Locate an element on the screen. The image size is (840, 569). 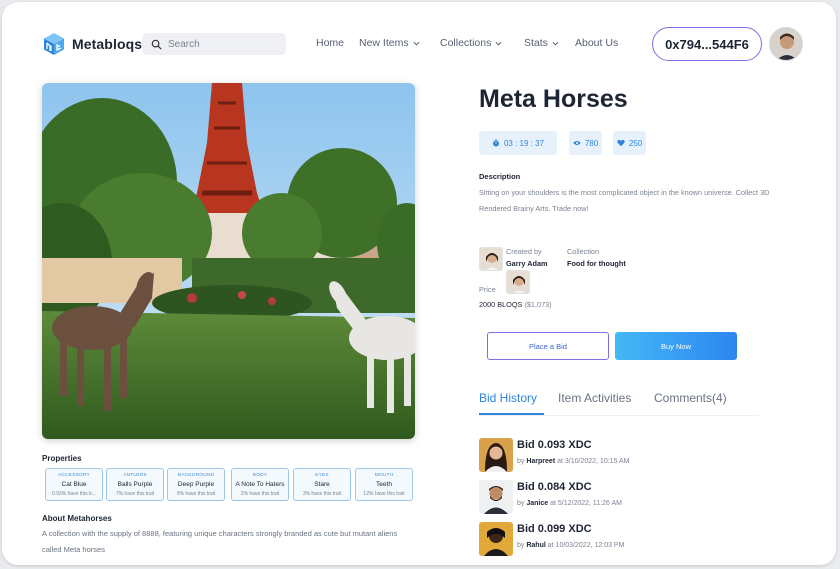
nav-home: Home is located at coordinates (330, 43).